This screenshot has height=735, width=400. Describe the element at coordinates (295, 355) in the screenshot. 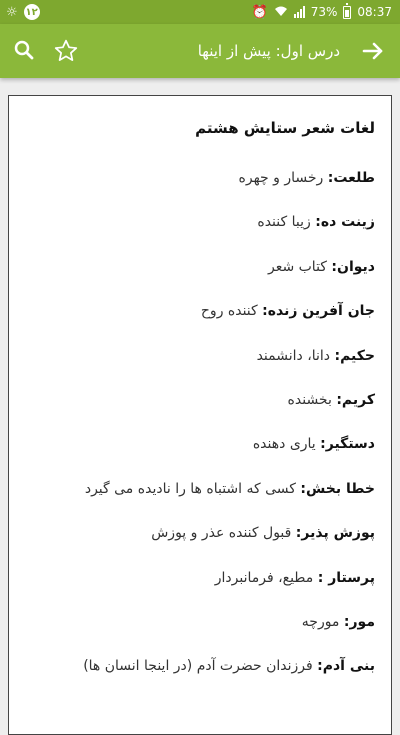

I see `vocab-definition: دانا، دانشمند` at that location.